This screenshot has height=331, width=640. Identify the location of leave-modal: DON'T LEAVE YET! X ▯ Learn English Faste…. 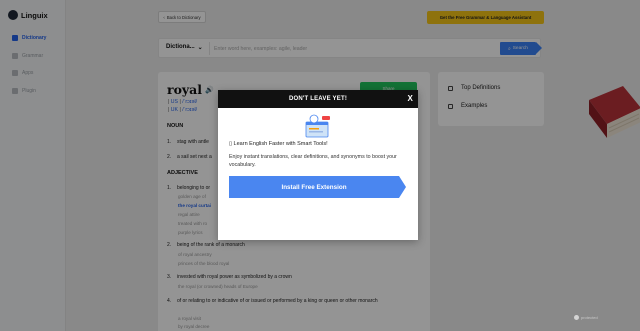
(318, 165).